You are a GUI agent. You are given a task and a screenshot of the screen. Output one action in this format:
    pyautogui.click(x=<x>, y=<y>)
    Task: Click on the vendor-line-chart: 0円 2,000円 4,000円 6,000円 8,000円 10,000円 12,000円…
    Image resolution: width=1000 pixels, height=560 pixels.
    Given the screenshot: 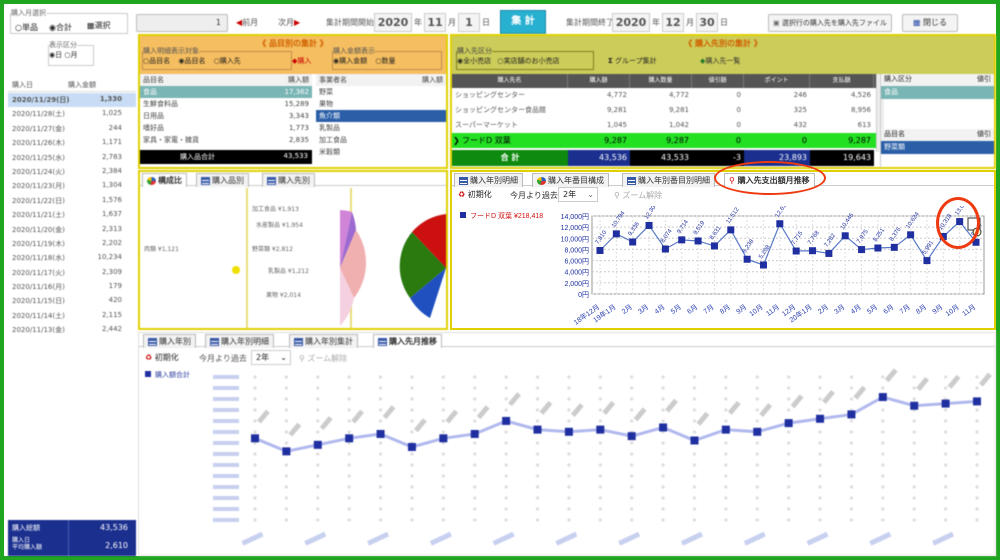 What is the action you would take?
    pyautogui.click(x=723, y=268)
    